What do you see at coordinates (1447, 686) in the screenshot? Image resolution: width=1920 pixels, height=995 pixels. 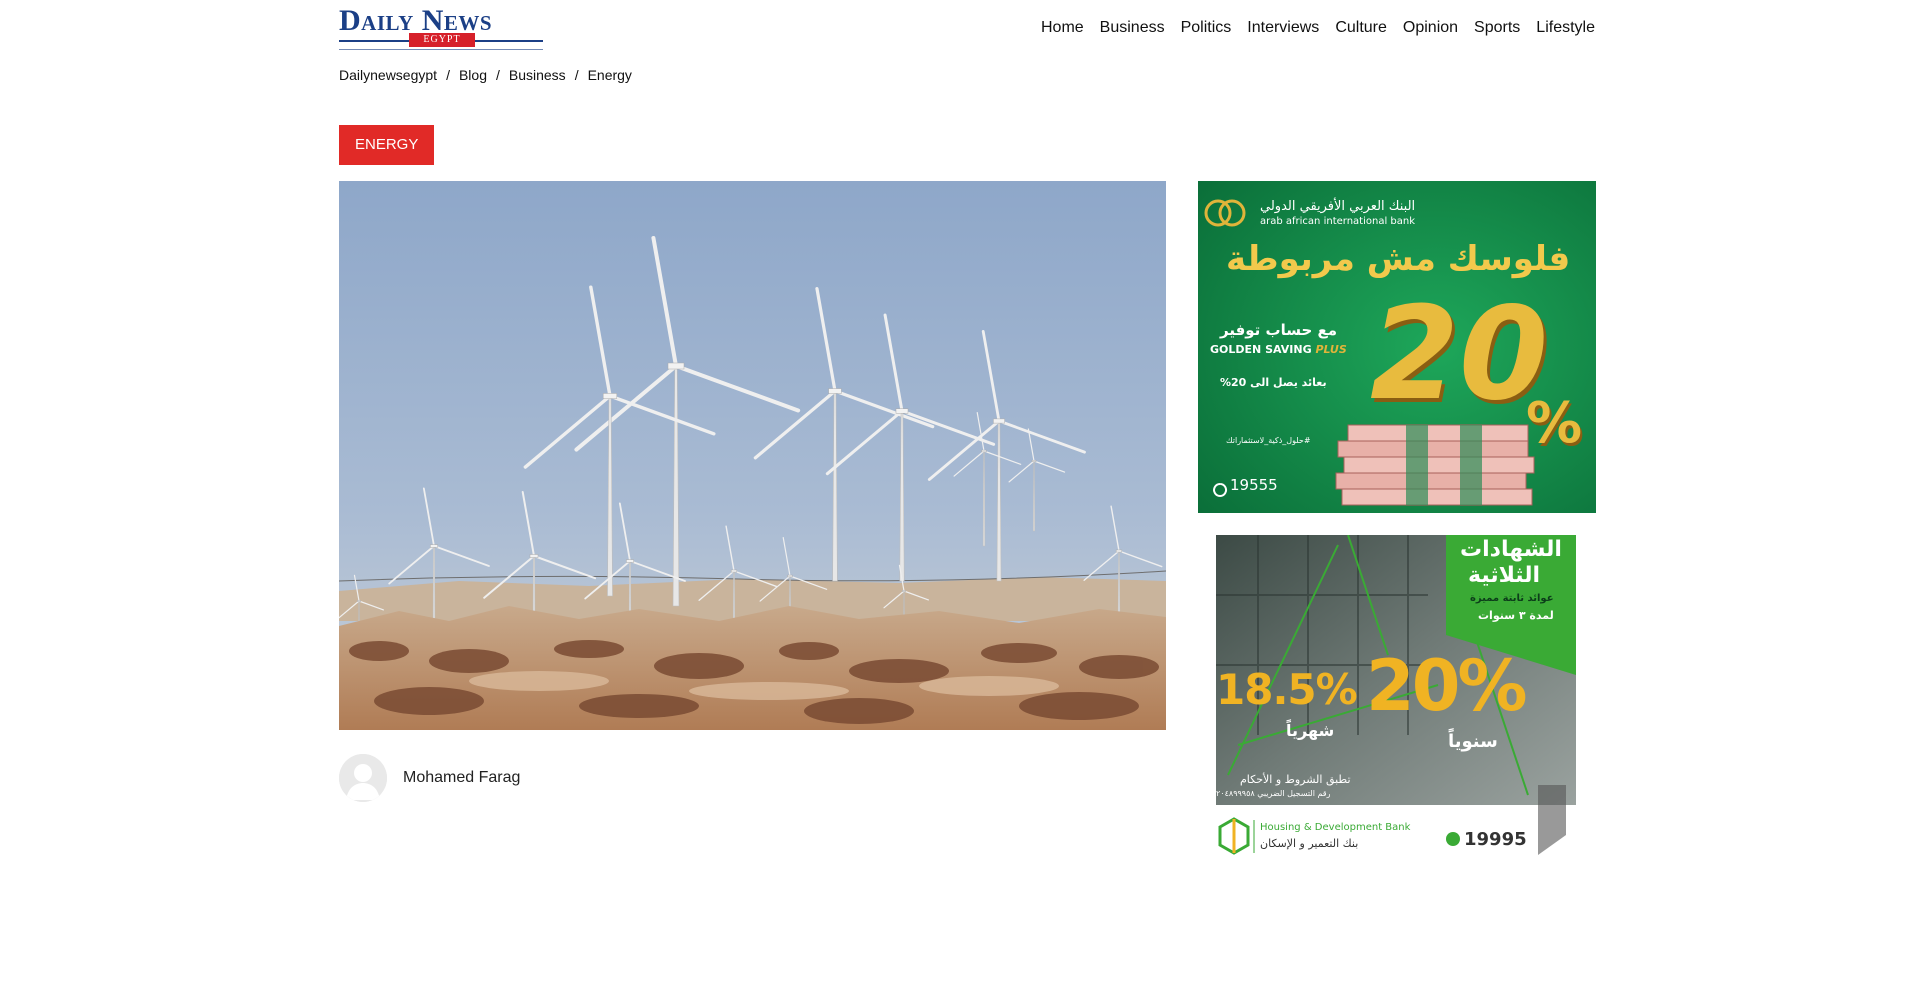 I see `ad2-rate-yearly: 20%` at bounding box center [1447, 686].